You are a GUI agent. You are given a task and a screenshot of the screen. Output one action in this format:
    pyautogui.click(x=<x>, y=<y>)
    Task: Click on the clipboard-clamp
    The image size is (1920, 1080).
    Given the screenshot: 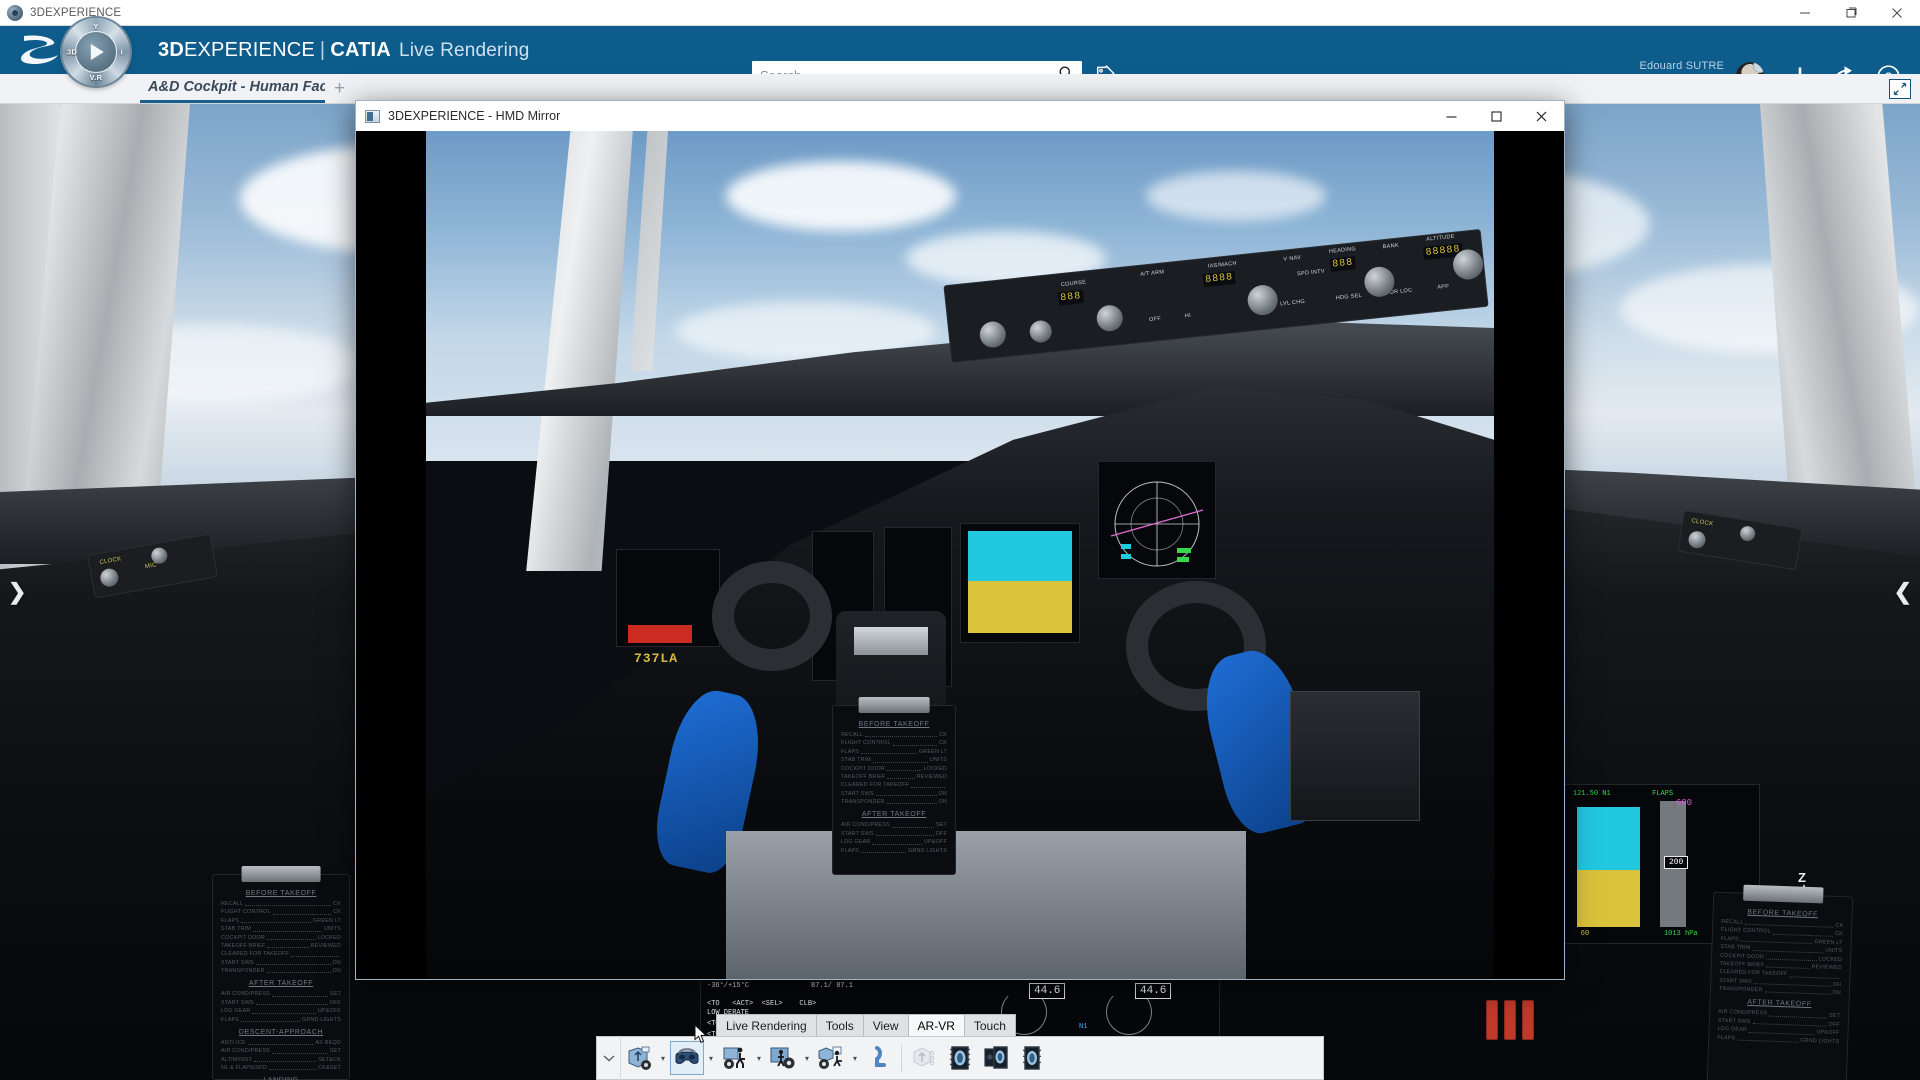 What is the action you would take?
    pyautogui.click(x=281, y=874)
    